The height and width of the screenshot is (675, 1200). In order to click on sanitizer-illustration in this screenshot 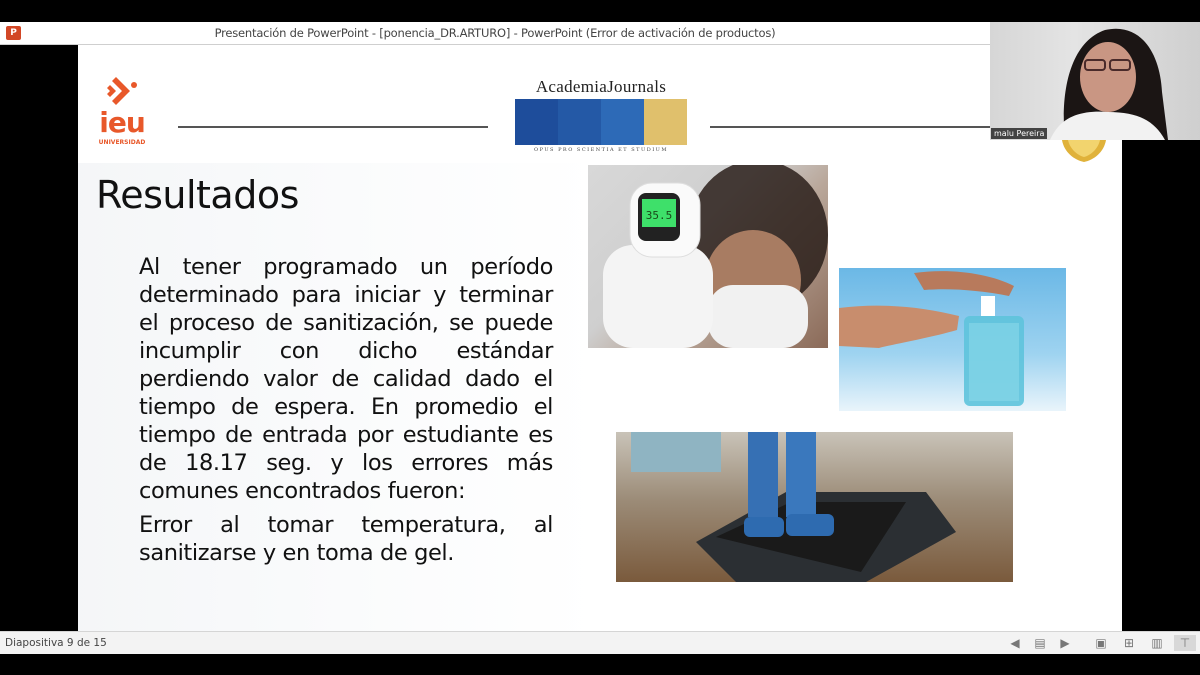, I will do `click(931, 338)`.